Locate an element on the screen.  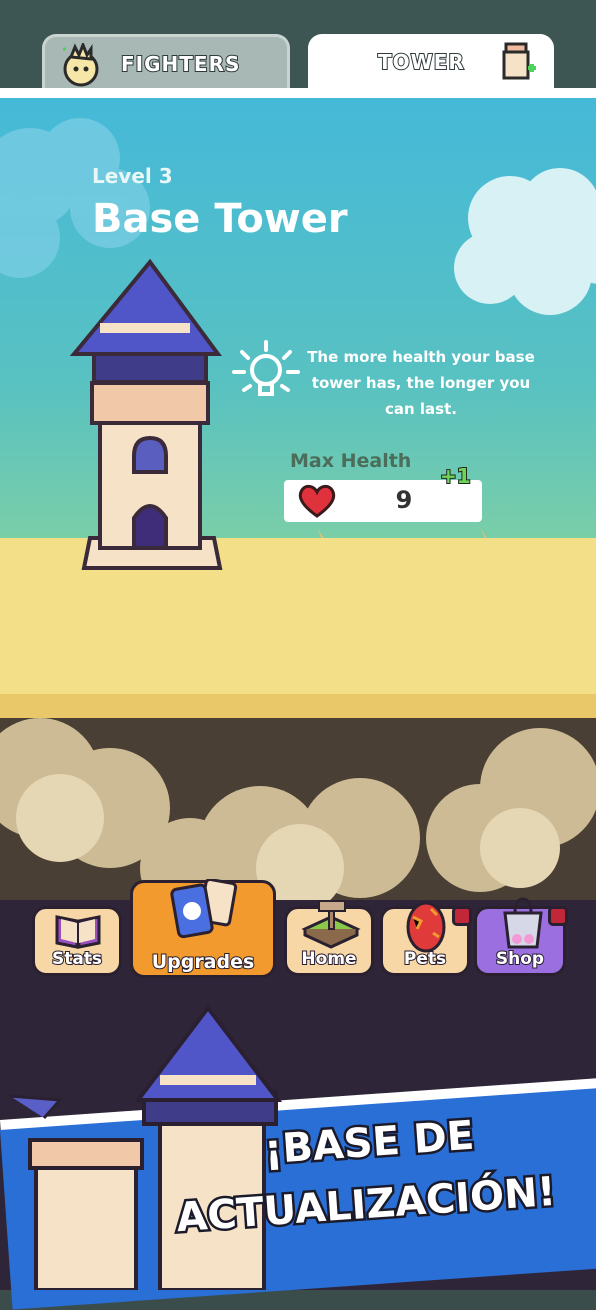
tab-tower-label: TOWER is located at coordinates (421, 62).